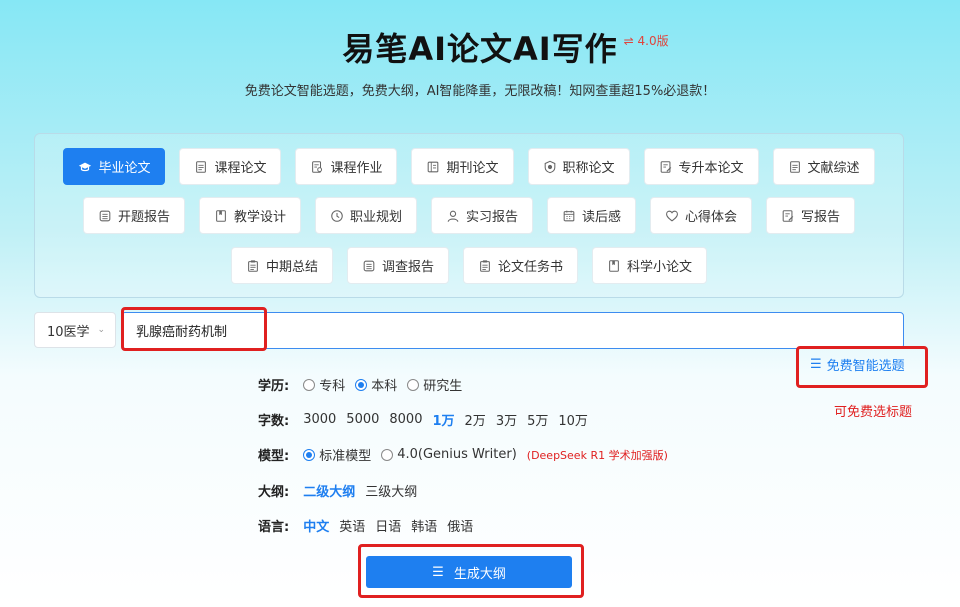  What do you see at coordinates (833, 168) in the screenshot?
I see `paper-type-label: 文献综述` at bounding box center [833, 168].